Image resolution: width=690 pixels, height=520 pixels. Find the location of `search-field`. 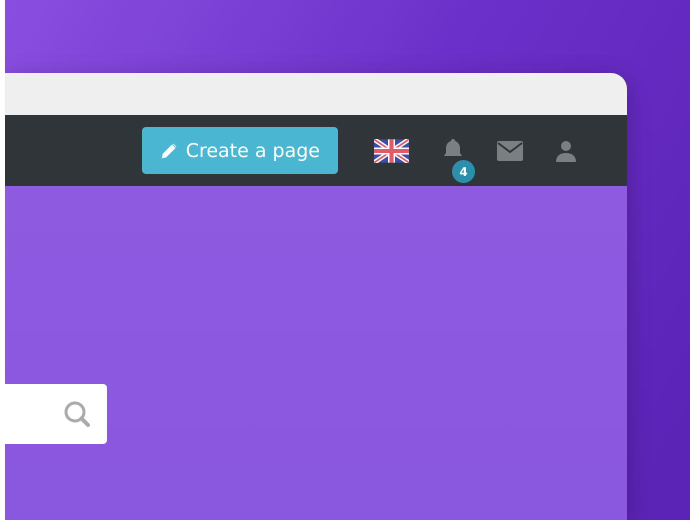

search-field is located at coordinates (56, 414).